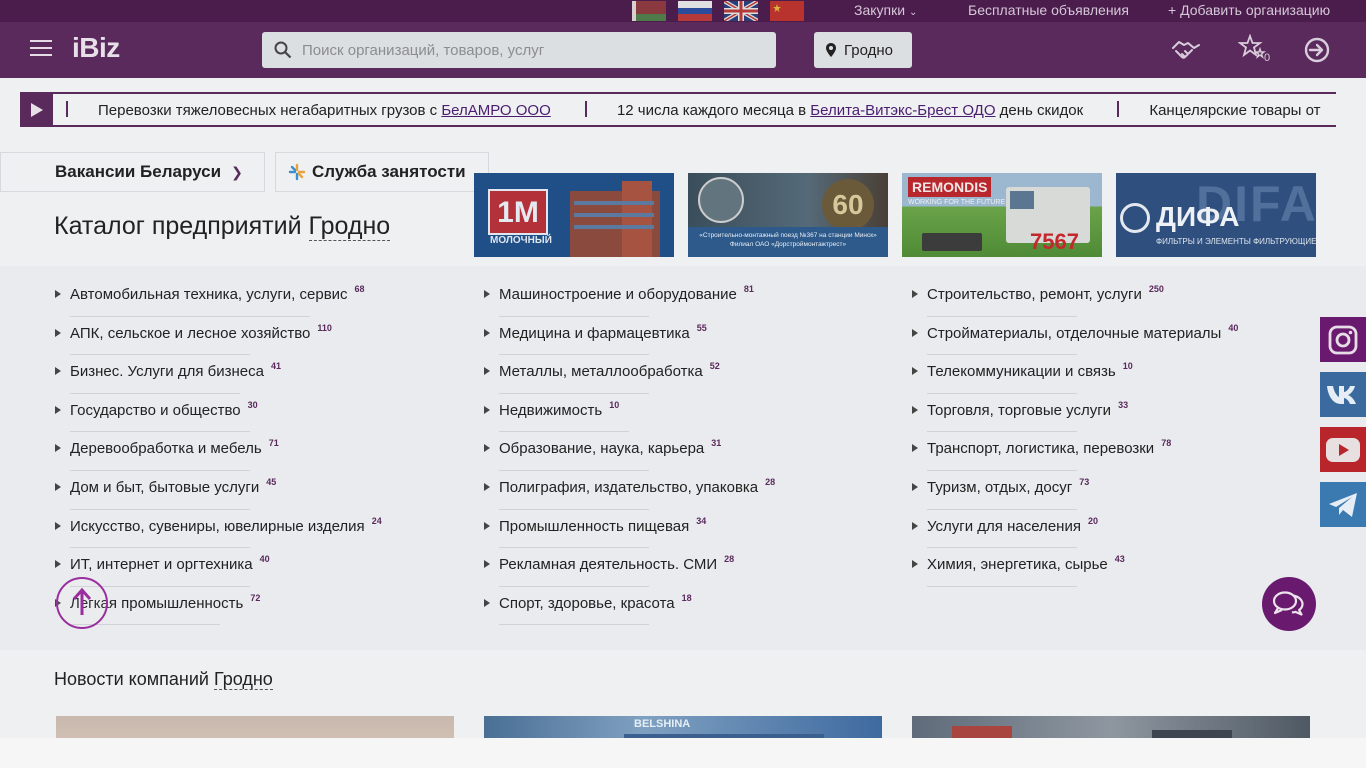 The height and width of the screenshot is (768, 1366). What do you see at coordinates (686, 597) in the screenshot?
I see `catalog-item-count: 18` at bounding box center [686, 597].